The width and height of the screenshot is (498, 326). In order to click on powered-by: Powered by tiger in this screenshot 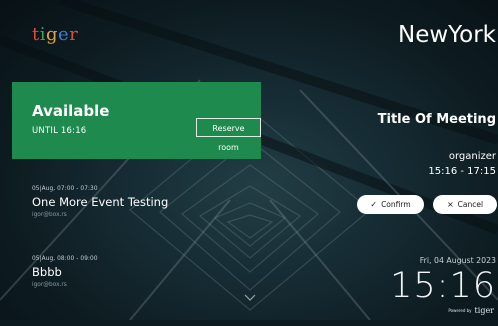, I will do `click(471, 310)`.